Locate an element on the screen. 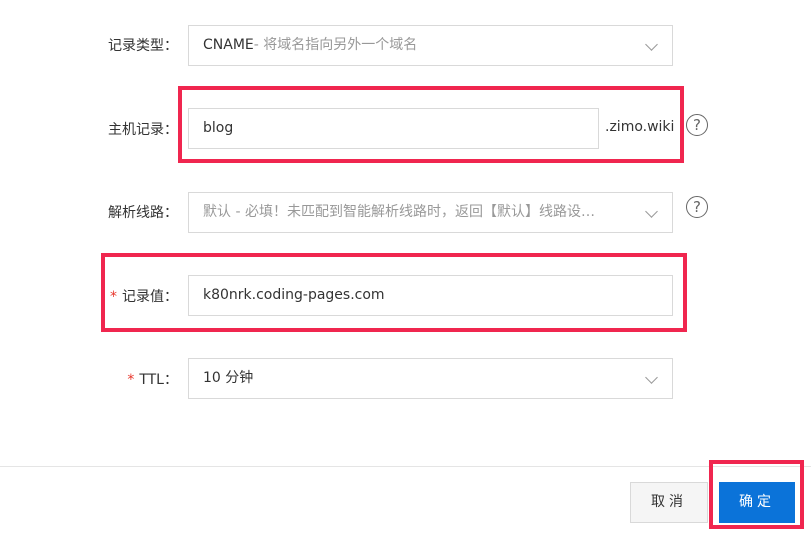 The height and width of the screenshot is (536, 811). highlight-box-confirm is located at coordinates (756, 494).